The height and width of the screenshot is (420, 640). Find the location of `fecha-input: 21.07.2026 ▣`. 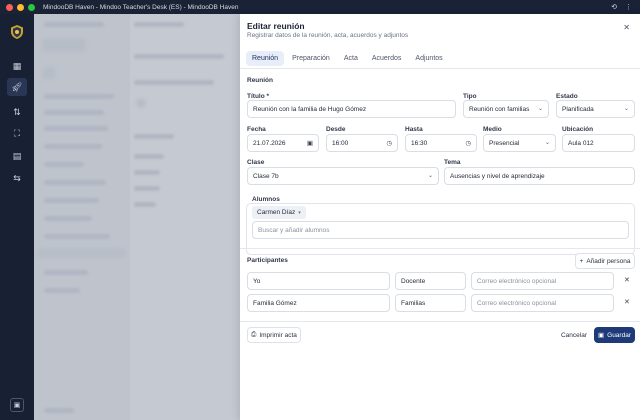

fecha-input: 21.07.2026 ▣ is located at coordinates (283, 143).